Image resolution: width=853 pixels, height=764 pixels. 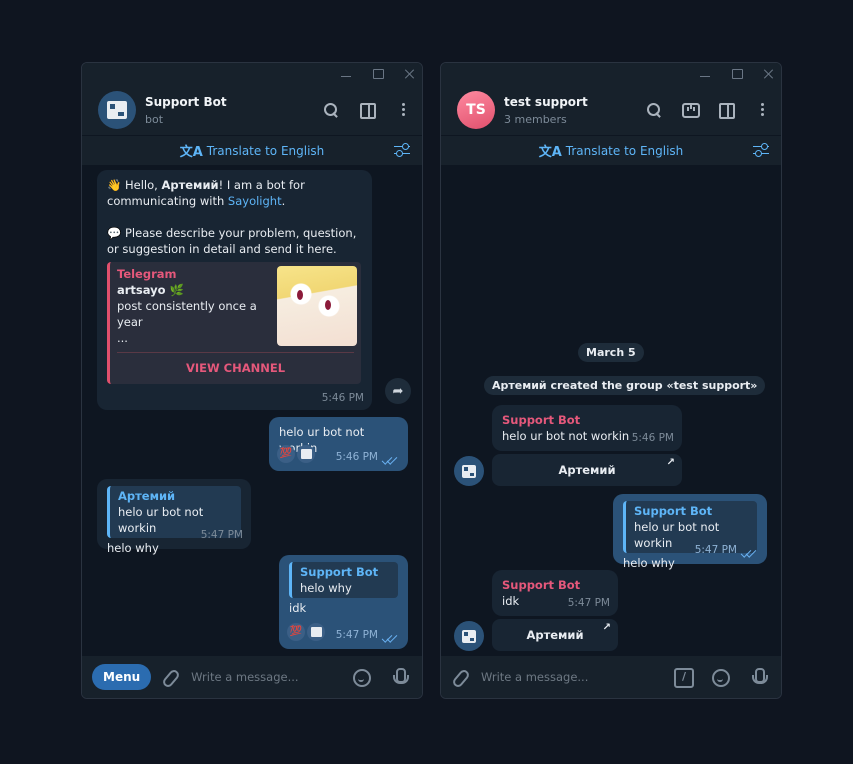 What do you see at coordinates (143, 185) in the screenshot?
I see `text-segment: Hello,` at bounding box center [143, 185].